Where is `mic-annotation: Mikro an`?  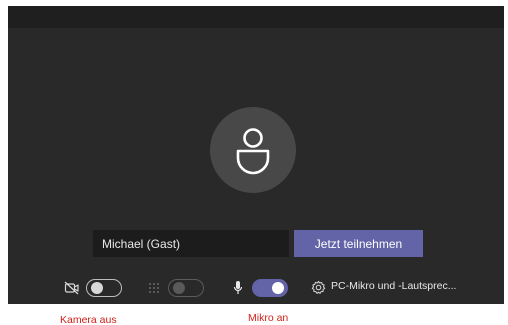
mic-annotation: Mikro an is located at coordinates (268, 318).